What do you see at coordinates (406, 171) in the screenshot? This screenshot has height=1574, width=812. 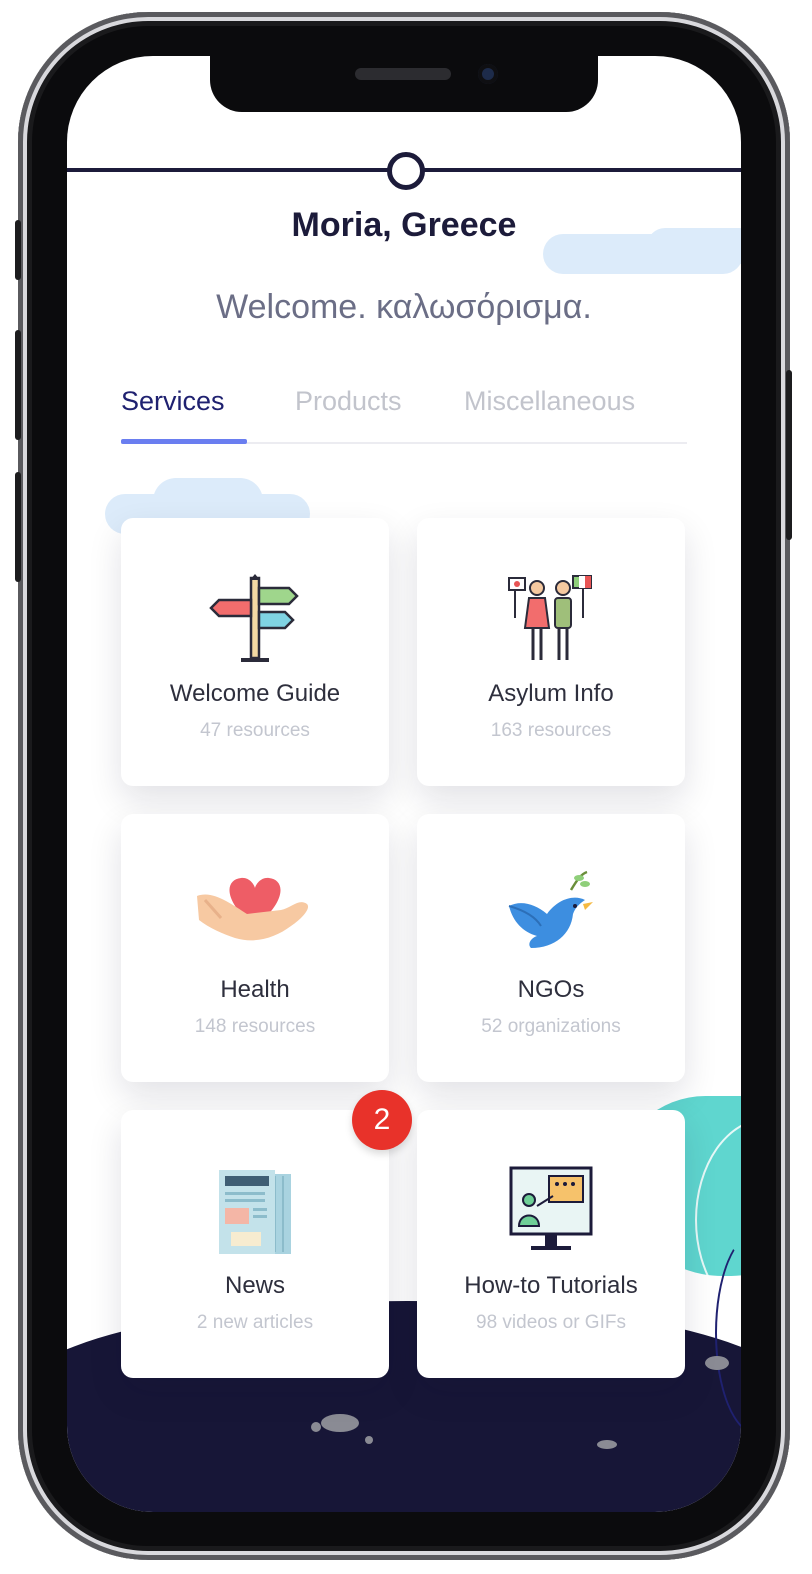 I see `route-marker` at bounding box center [406, 171].